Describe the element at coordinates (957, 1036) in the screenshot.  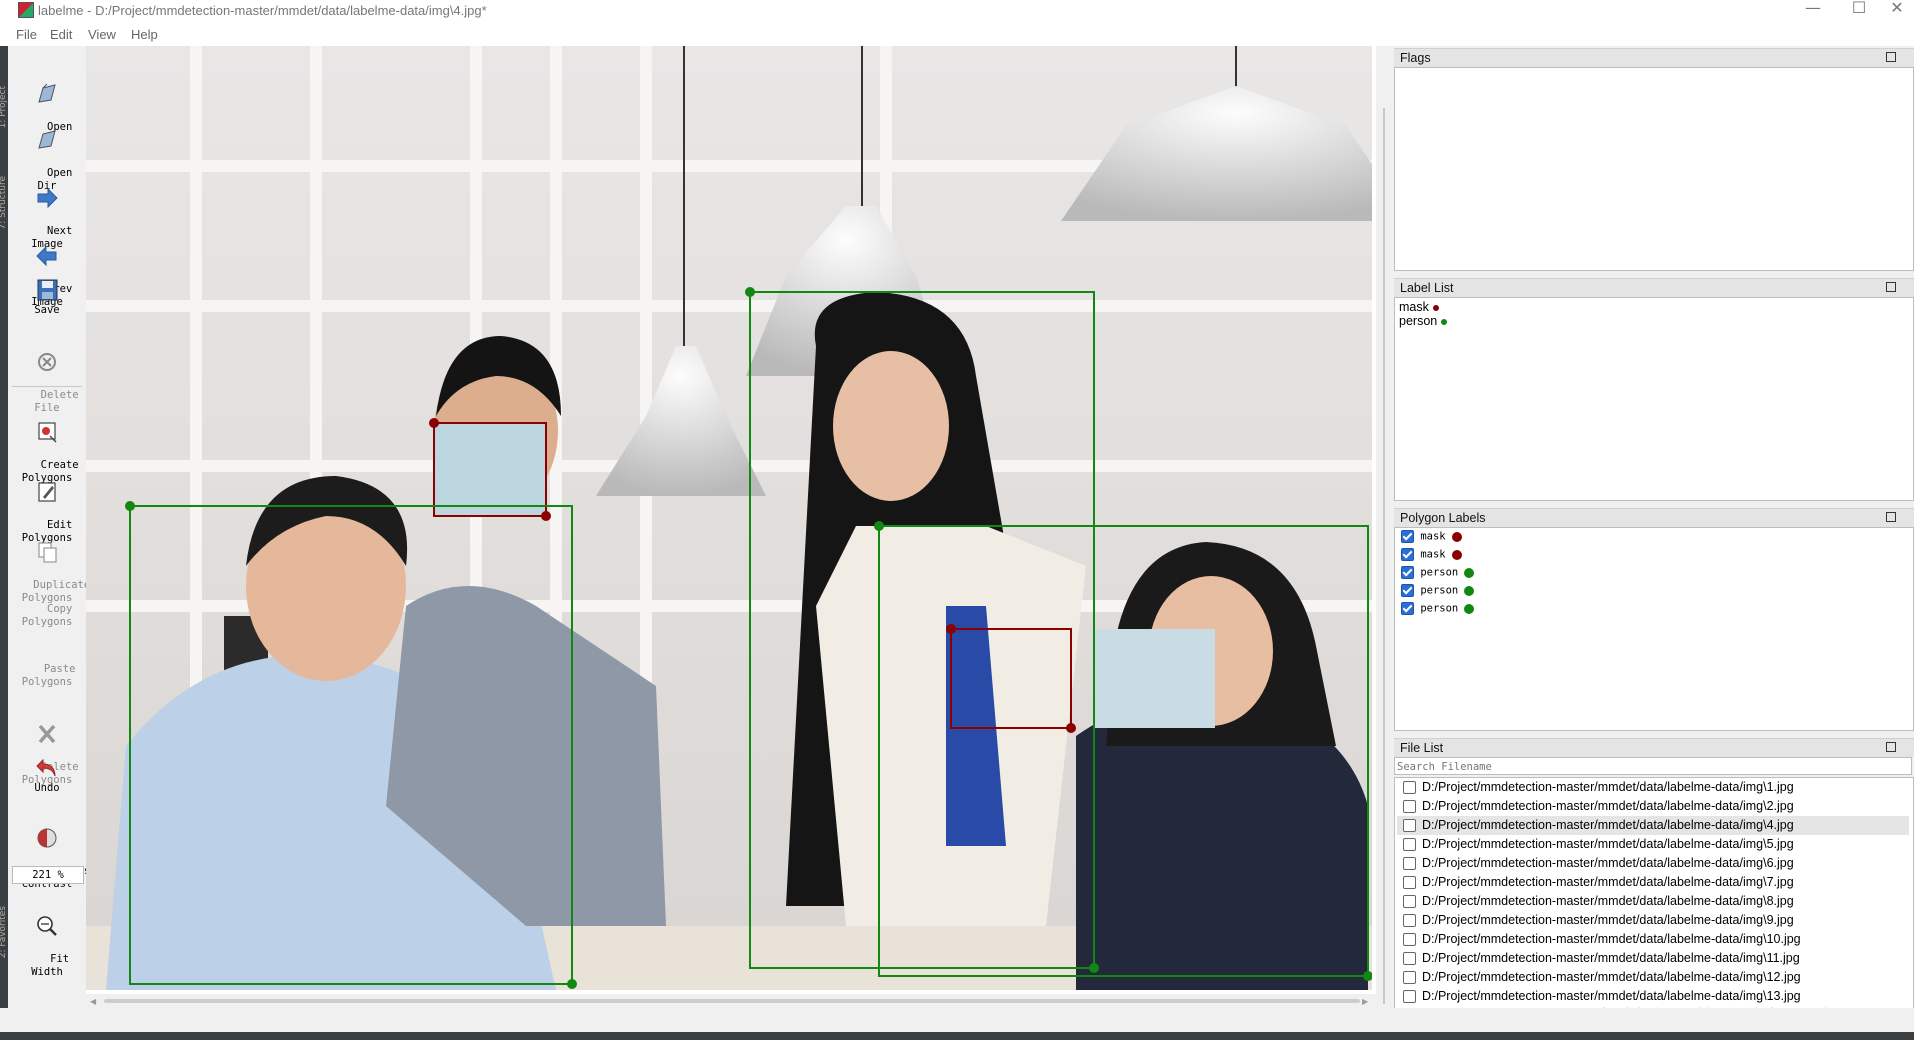
I see `ide-bottom-strip` at that location.